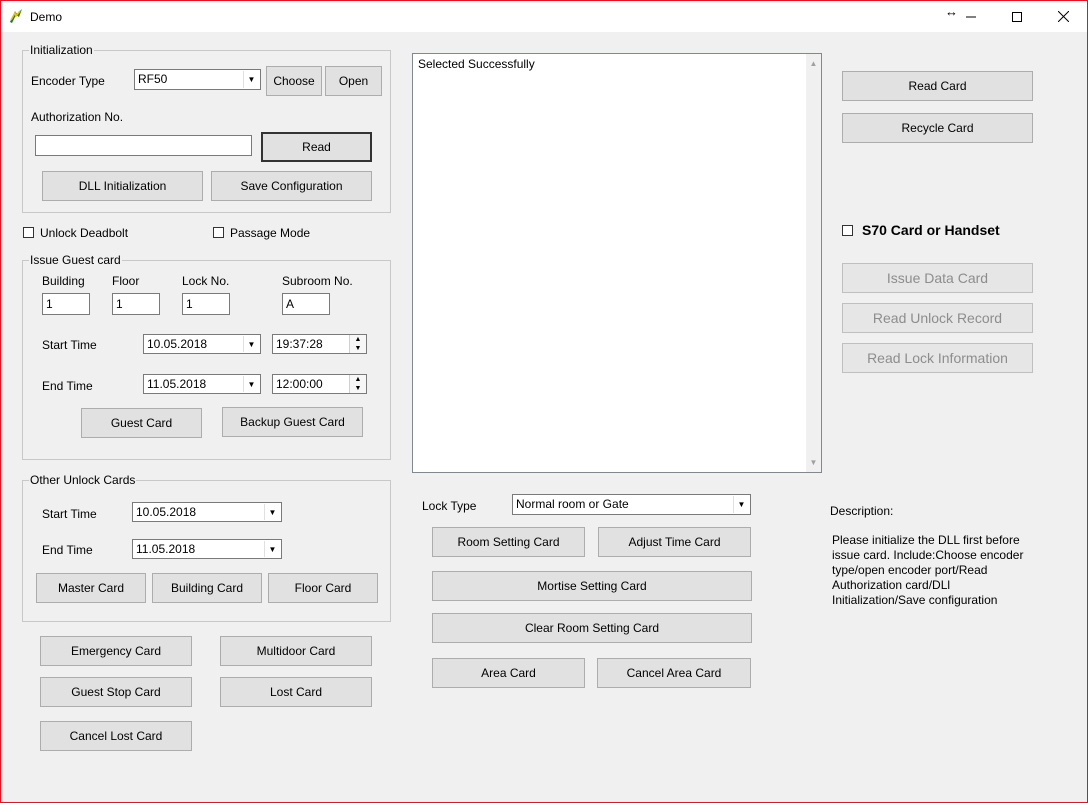  What do you see at coordinates (631, 504) in the screenshot?
I see `lock-type-select: Normal room or Gate ▼` at bounding box center [631, 504].